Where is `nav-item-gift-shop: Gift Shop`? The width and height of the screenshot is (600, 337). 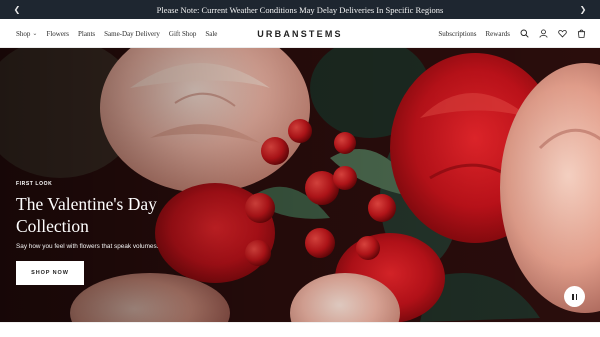 nav-item-gift-shop: Gift Shop is located at coordinates (182, 34).